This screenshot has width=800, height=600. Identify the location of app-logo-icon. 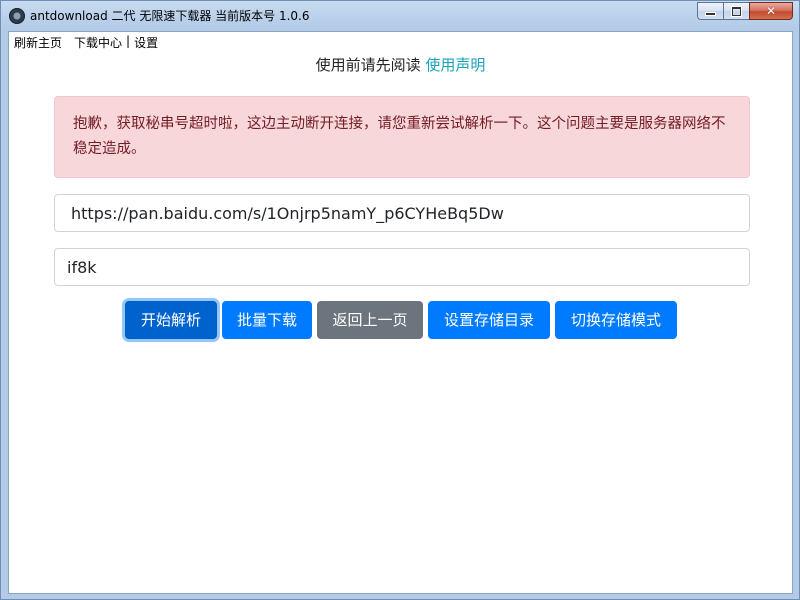
(17, 16).